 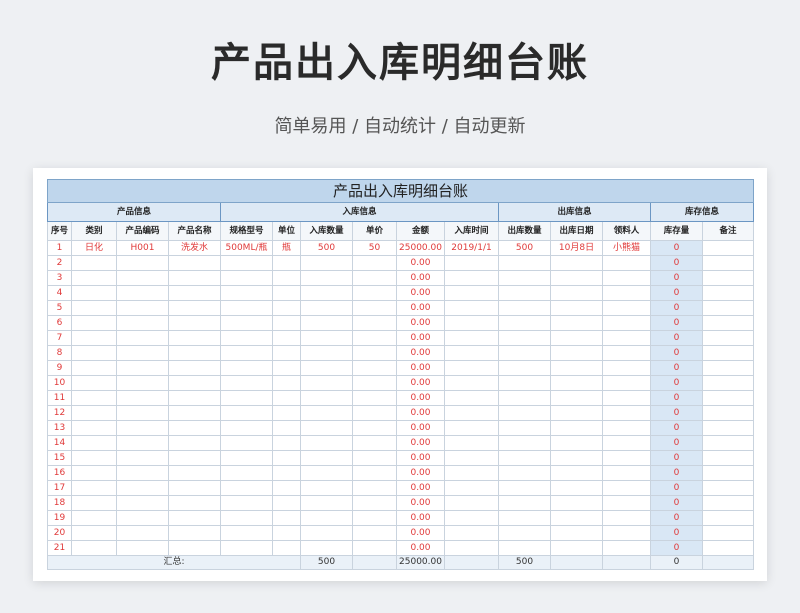 I want to click on cell-seq: 16, so click(x=59, y=473).